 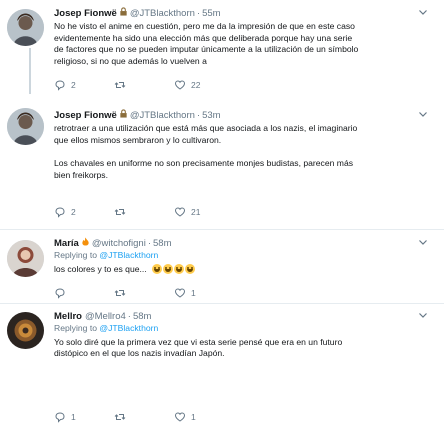 I want to click on timestamp: 55m, so click(x=211, y=13).